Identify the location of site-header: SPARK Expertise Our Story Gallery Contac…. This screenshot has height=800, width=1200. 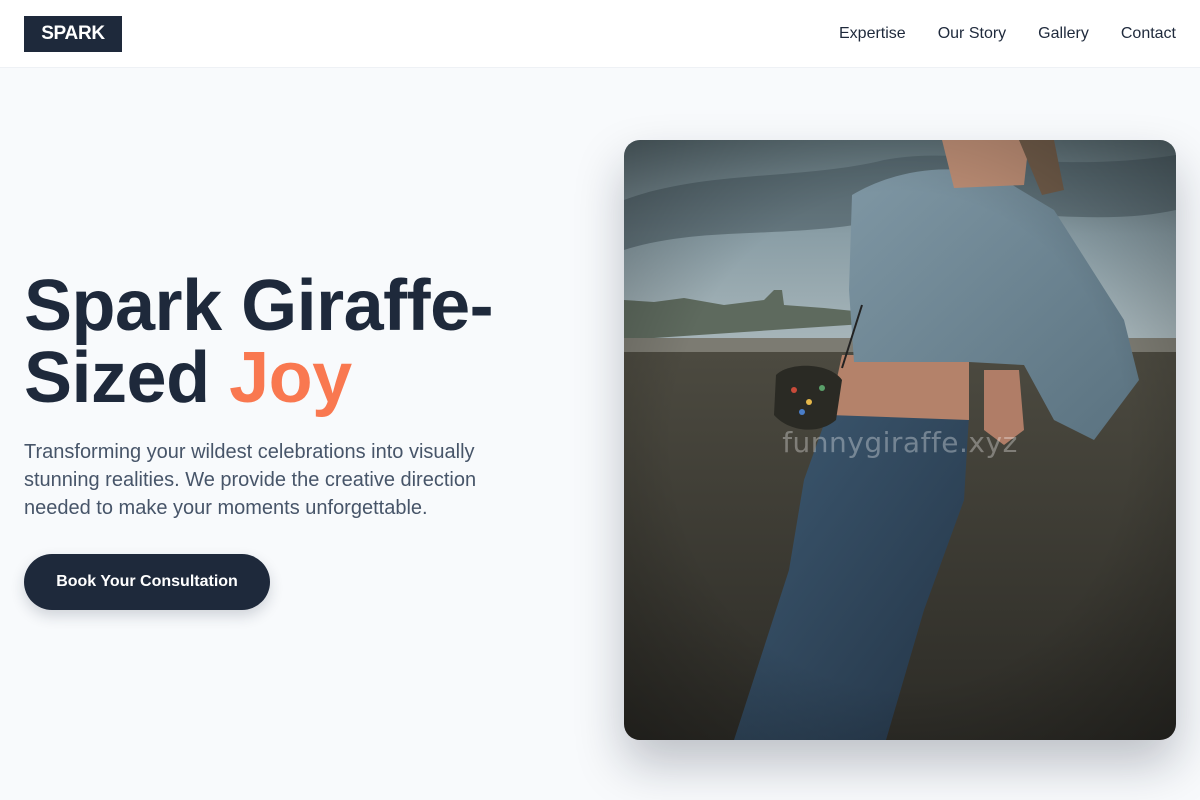
(600, 34).